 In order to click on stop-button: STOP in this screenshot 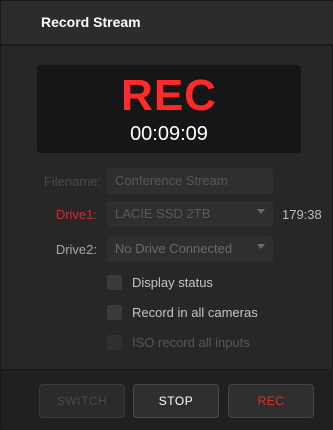, I will do `click(176, 401)`.